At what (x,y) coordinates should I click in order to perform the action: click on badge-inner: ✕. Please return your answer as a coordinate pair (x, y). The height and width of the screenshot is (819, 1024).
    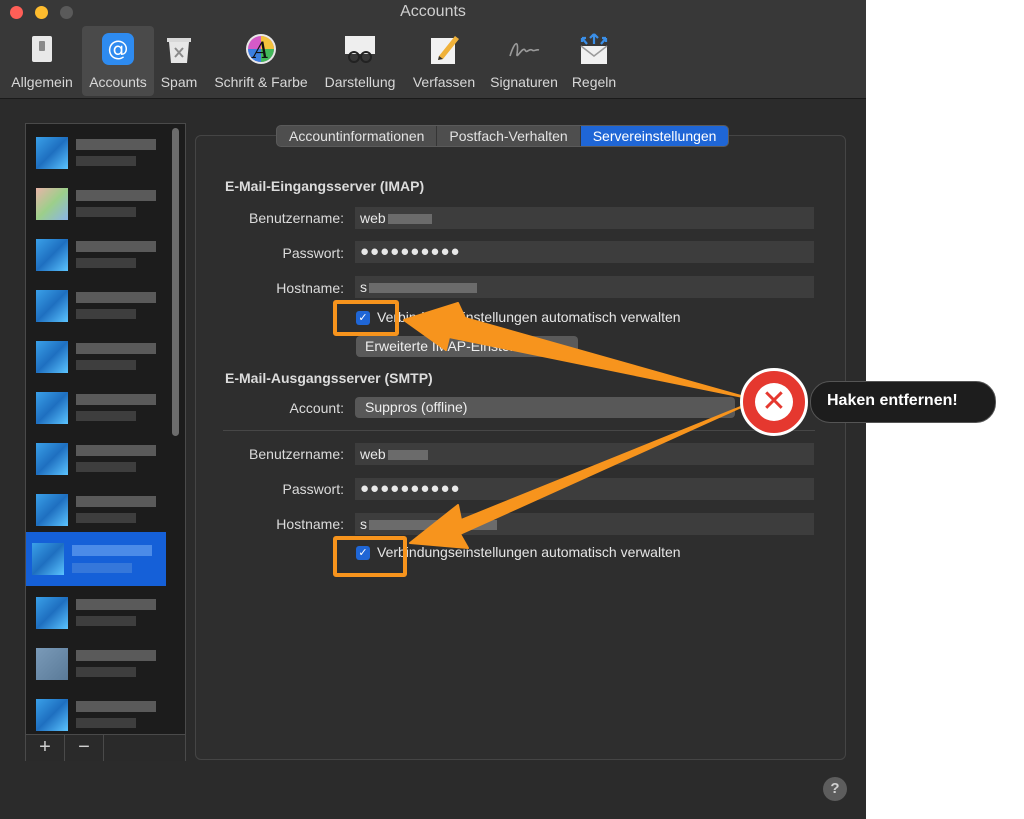
    Looking at the image, I should click on (774, 402).